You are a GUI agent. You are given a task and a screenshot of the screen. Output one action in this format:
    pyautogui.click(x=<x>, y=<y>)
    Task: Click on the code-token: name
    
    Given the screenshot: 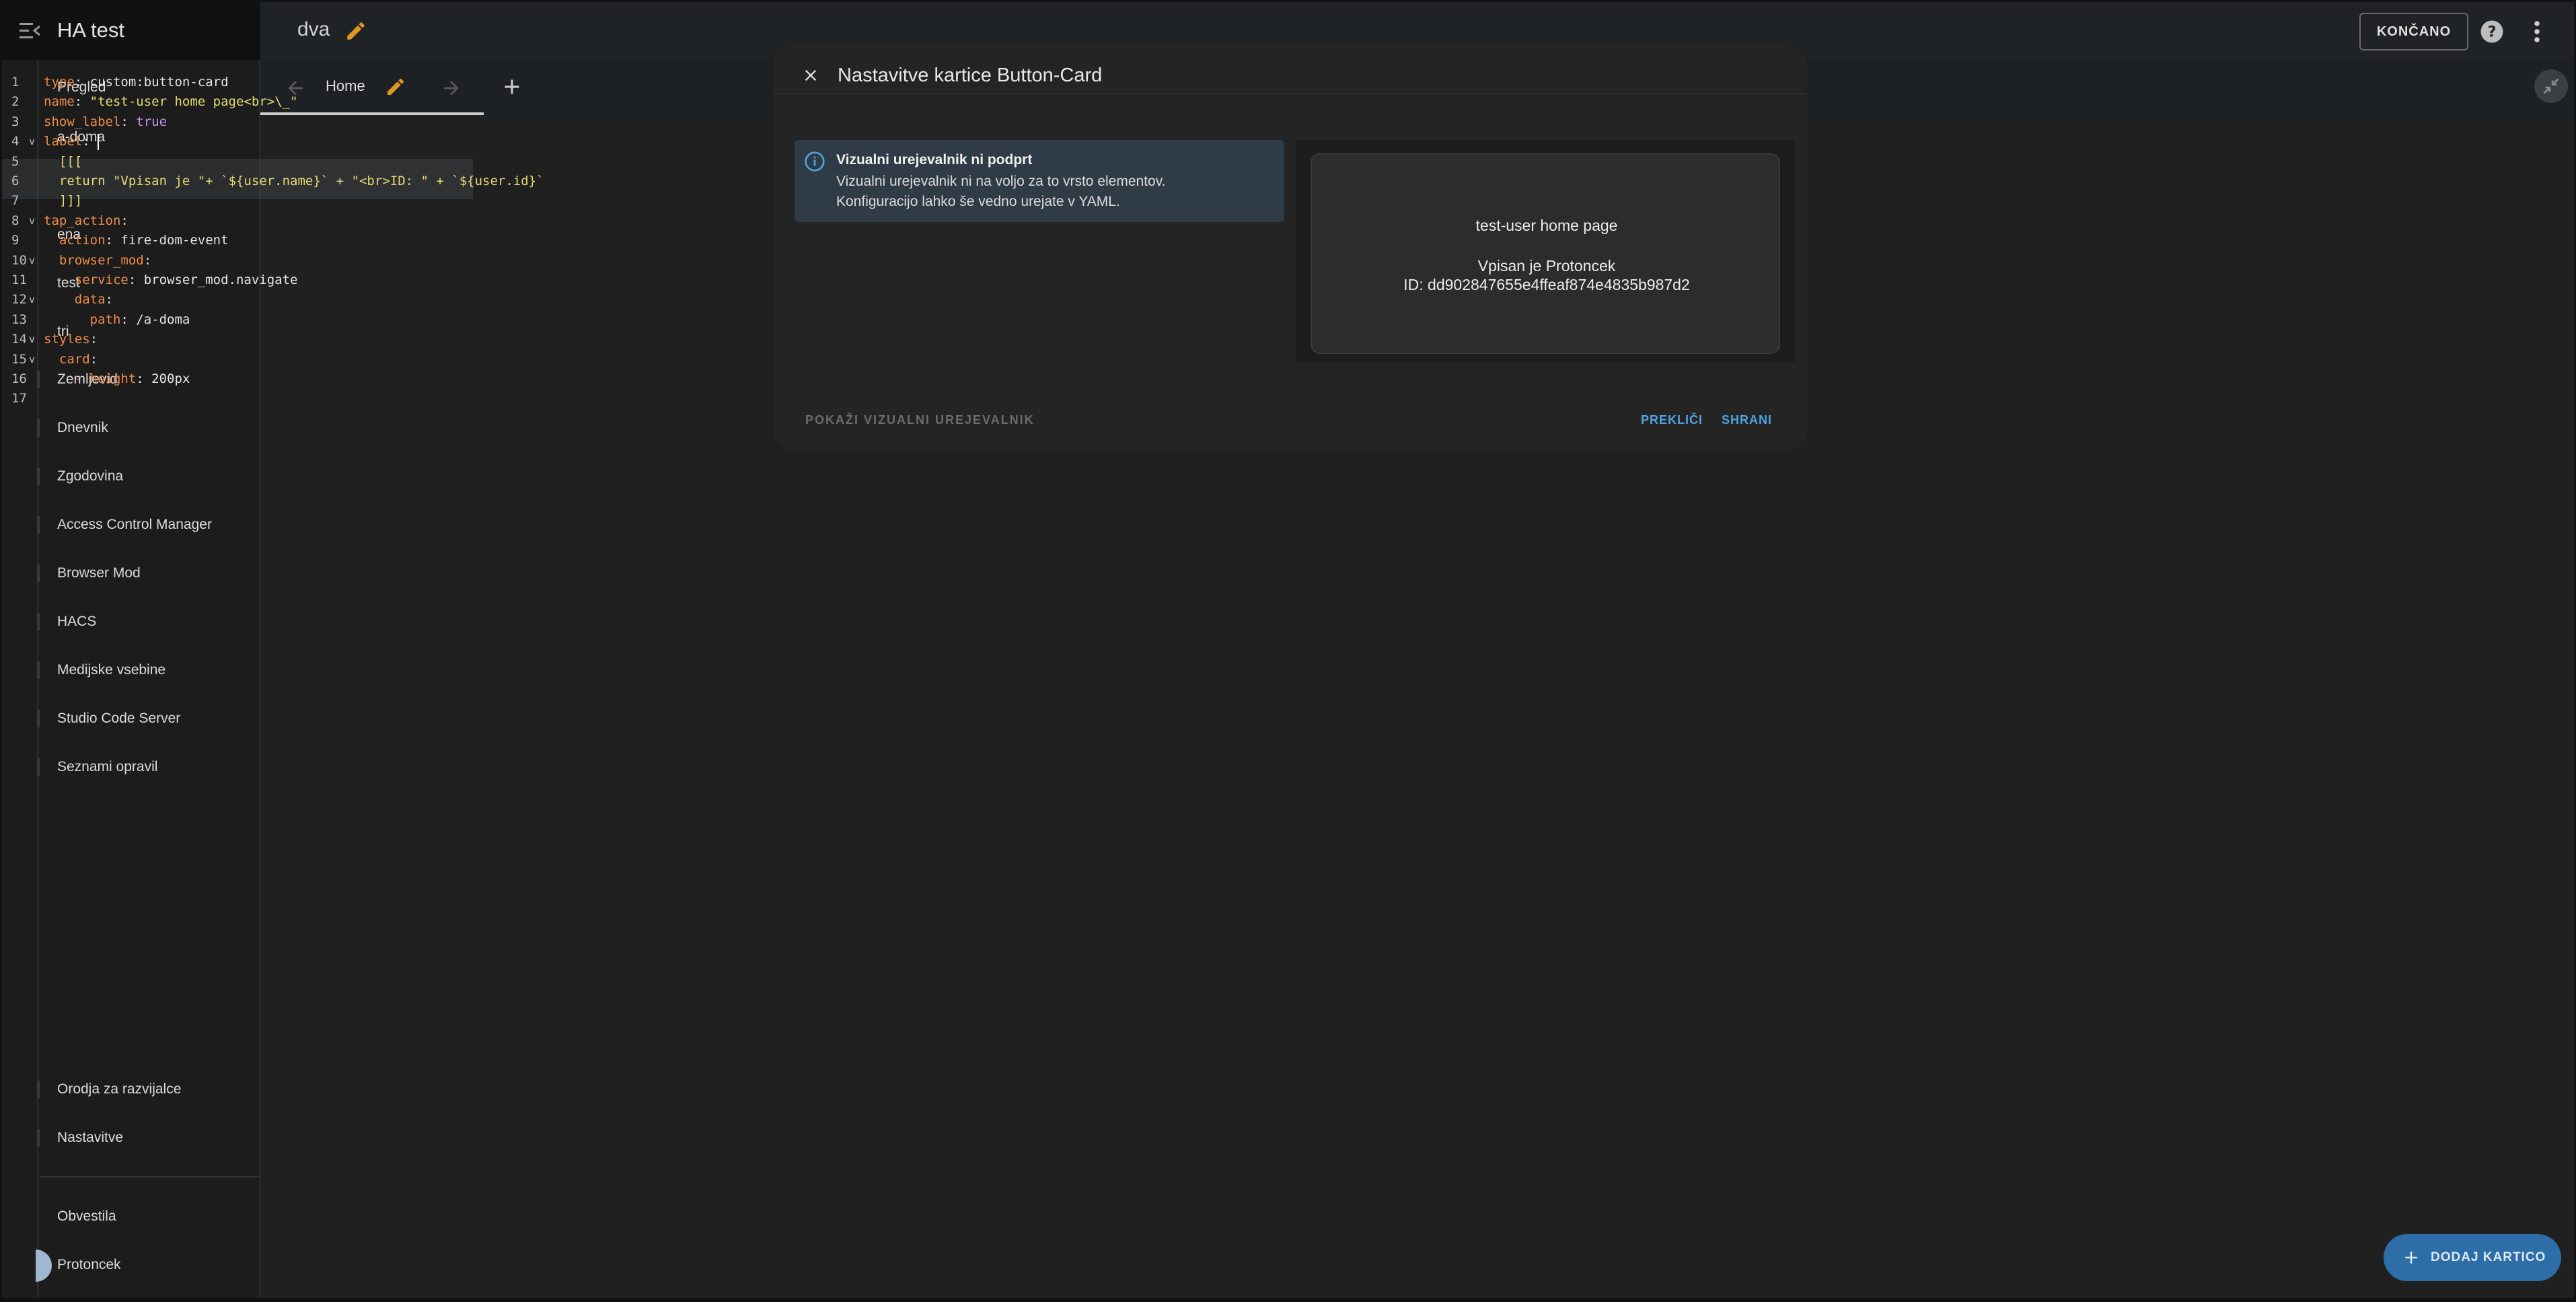 What is the action you would take?
    pyautogui.click(x=59, y=102)
    